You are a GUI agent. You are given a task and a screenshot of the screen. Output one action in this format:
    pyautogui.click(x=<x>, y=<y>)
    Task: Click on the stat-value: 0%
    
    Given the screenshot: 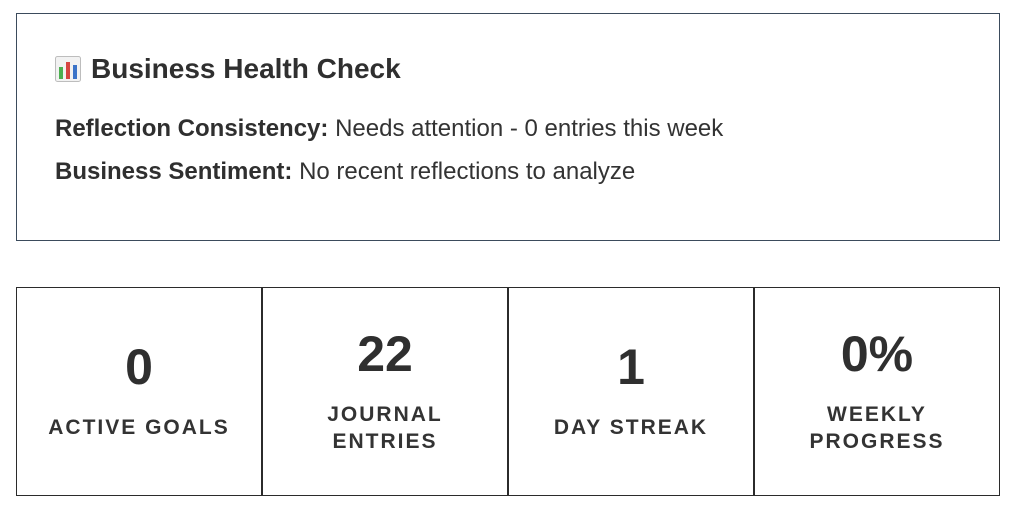 What is the action you would take?
    pyautogui.click(x=877, y=353)
    